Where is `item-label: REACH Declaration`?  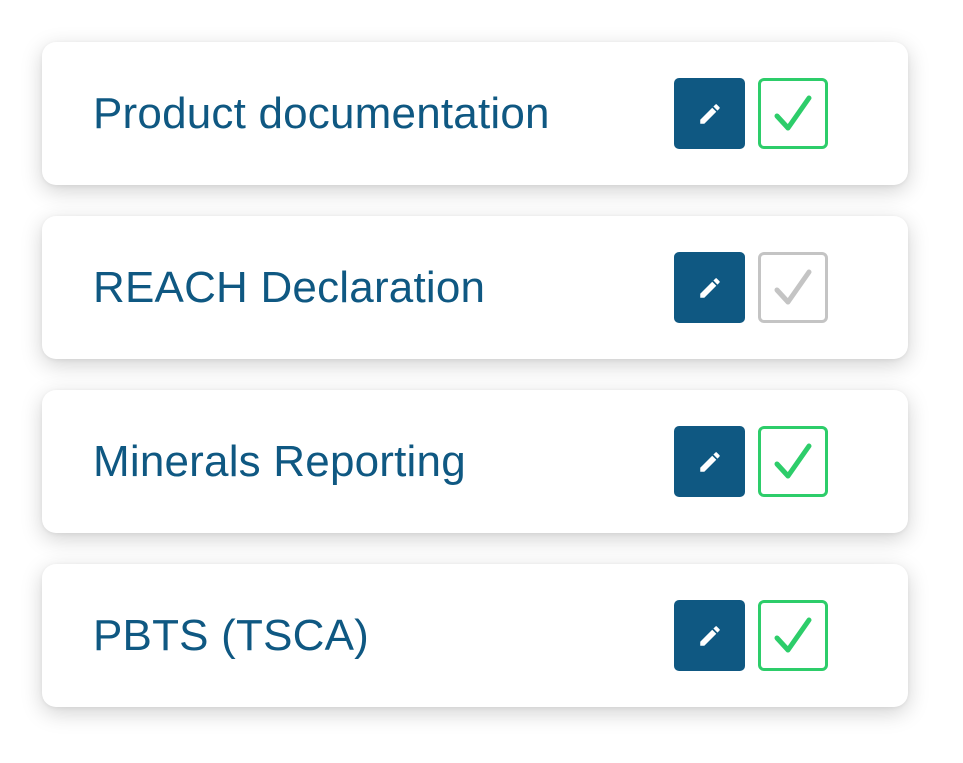
item-label: REACH Declaration is located at coordinates (289, 287).